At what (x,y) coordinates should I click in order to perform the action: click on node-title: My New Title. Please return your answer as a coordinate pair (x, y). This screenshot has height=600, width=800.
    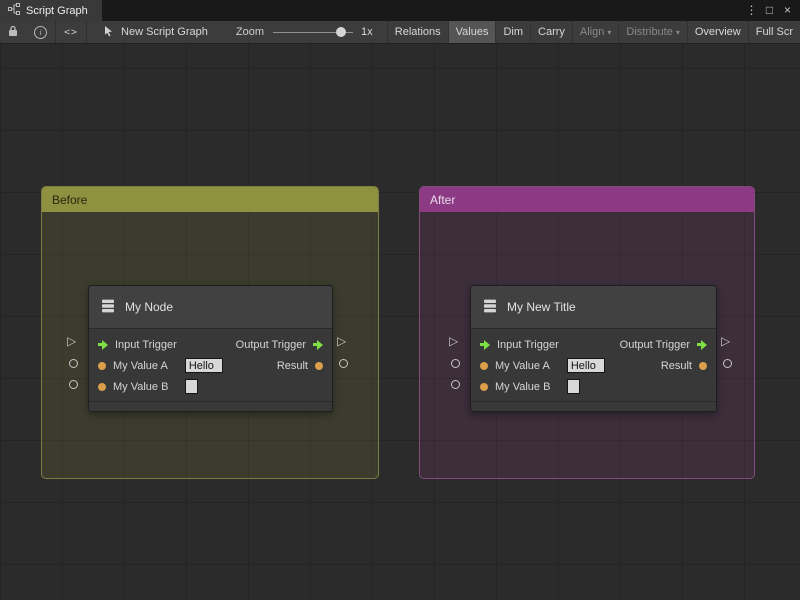
    Looking at the image, I should click on (541, 307).